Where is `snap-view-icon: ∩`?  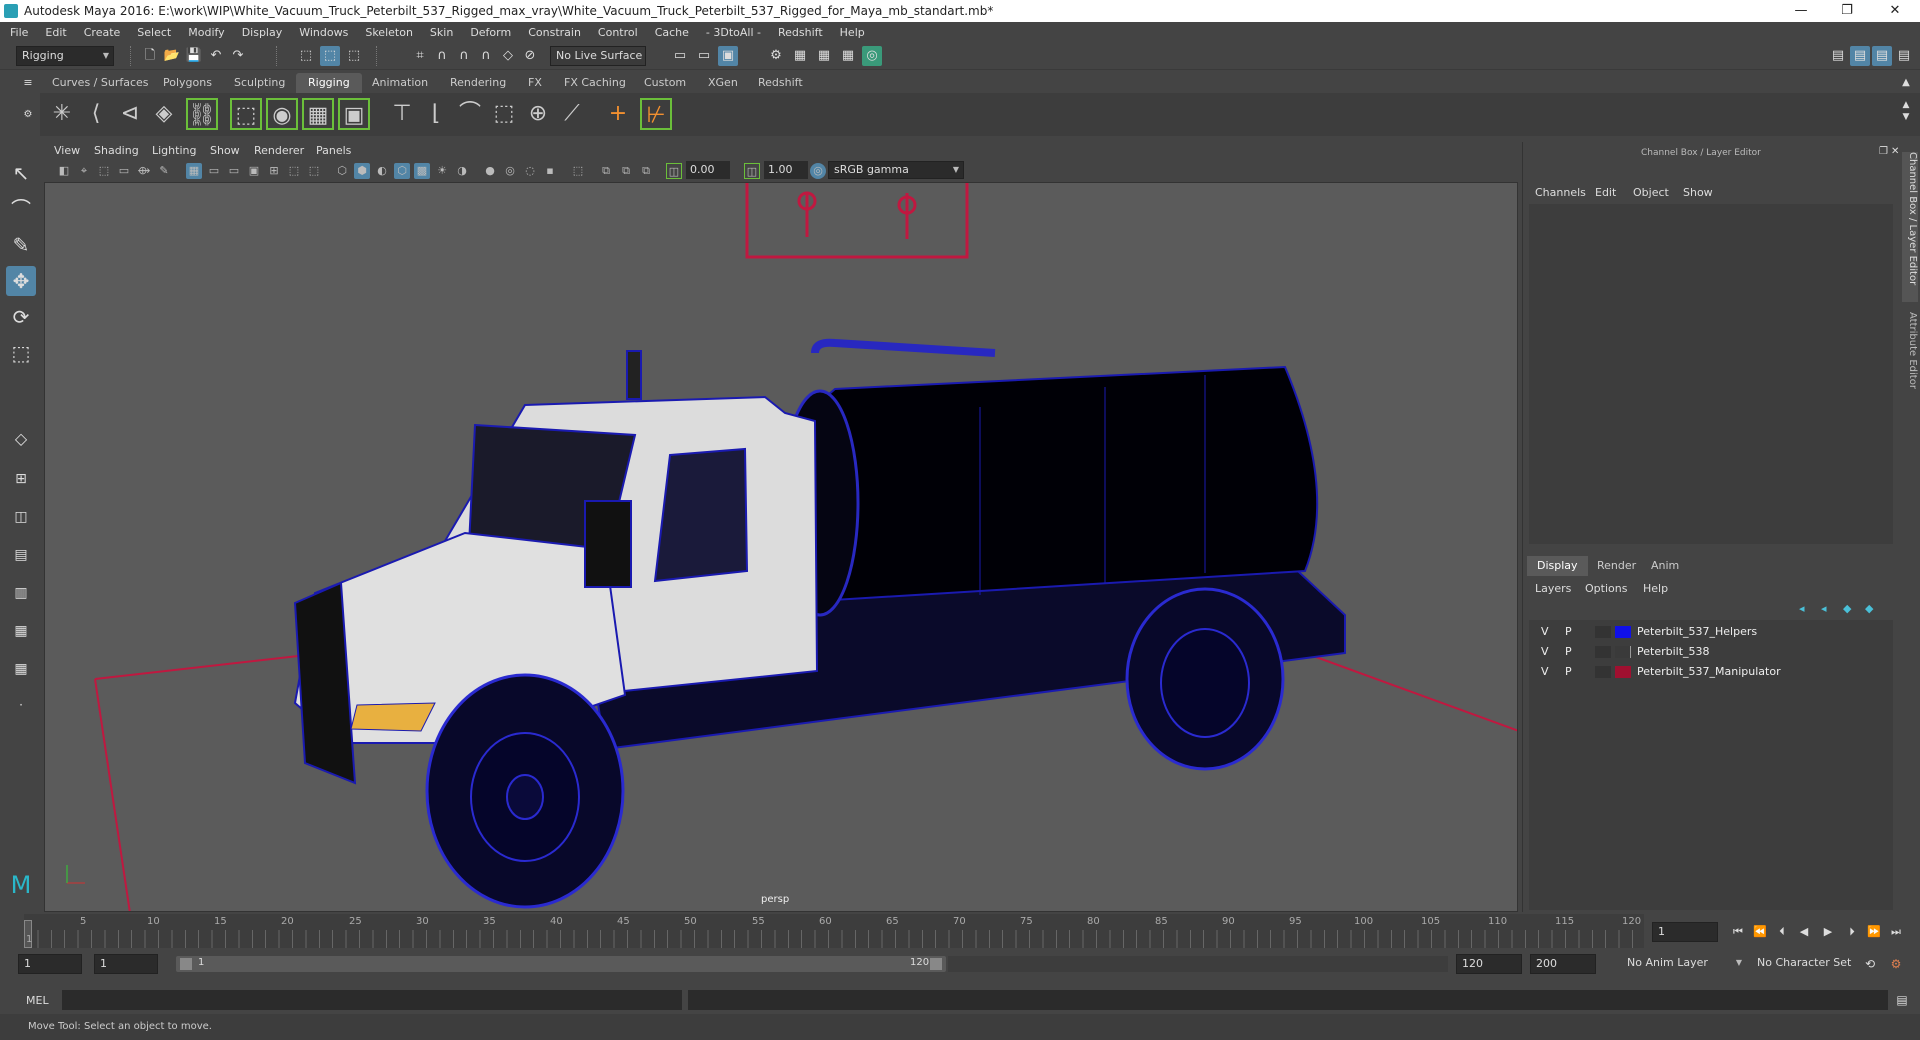 snap-view-icon: ∩ is located at coordinates (486, 56).